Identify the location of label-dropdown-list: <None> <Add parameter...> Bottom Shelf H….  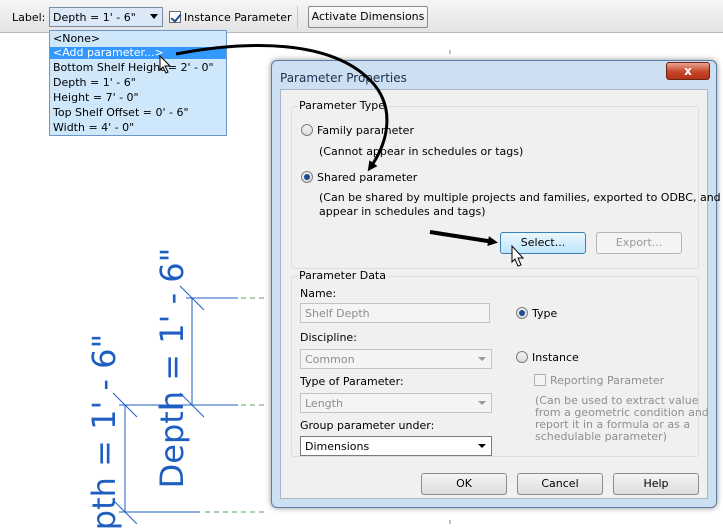
(138, 83).